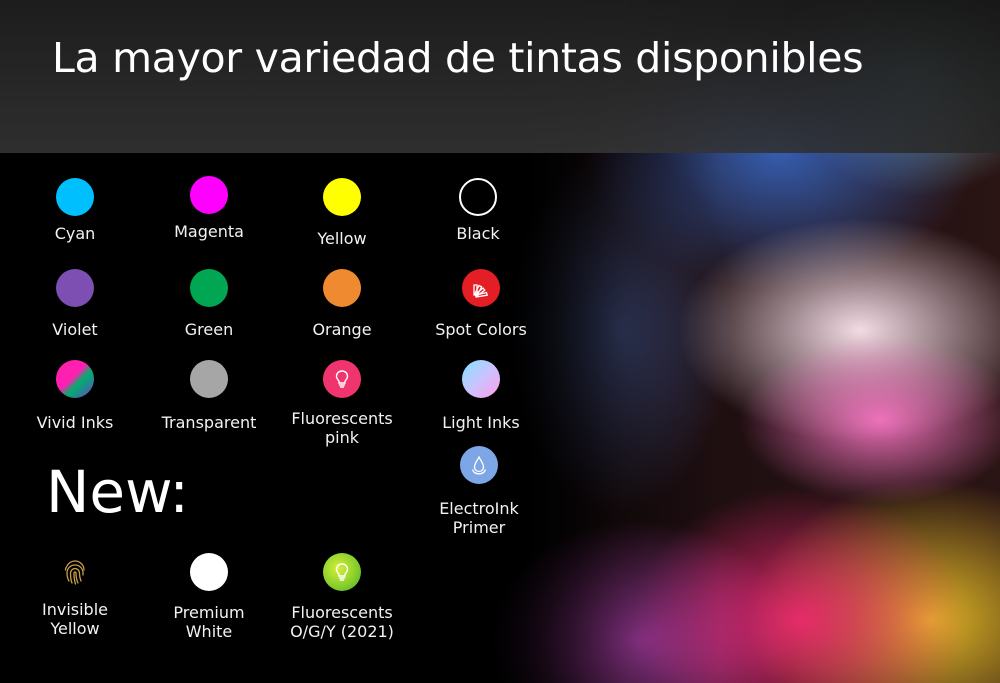 The image size is (1000, 683). I want to click on ink-spot-colors: Spot Colors, so click(481, 304).